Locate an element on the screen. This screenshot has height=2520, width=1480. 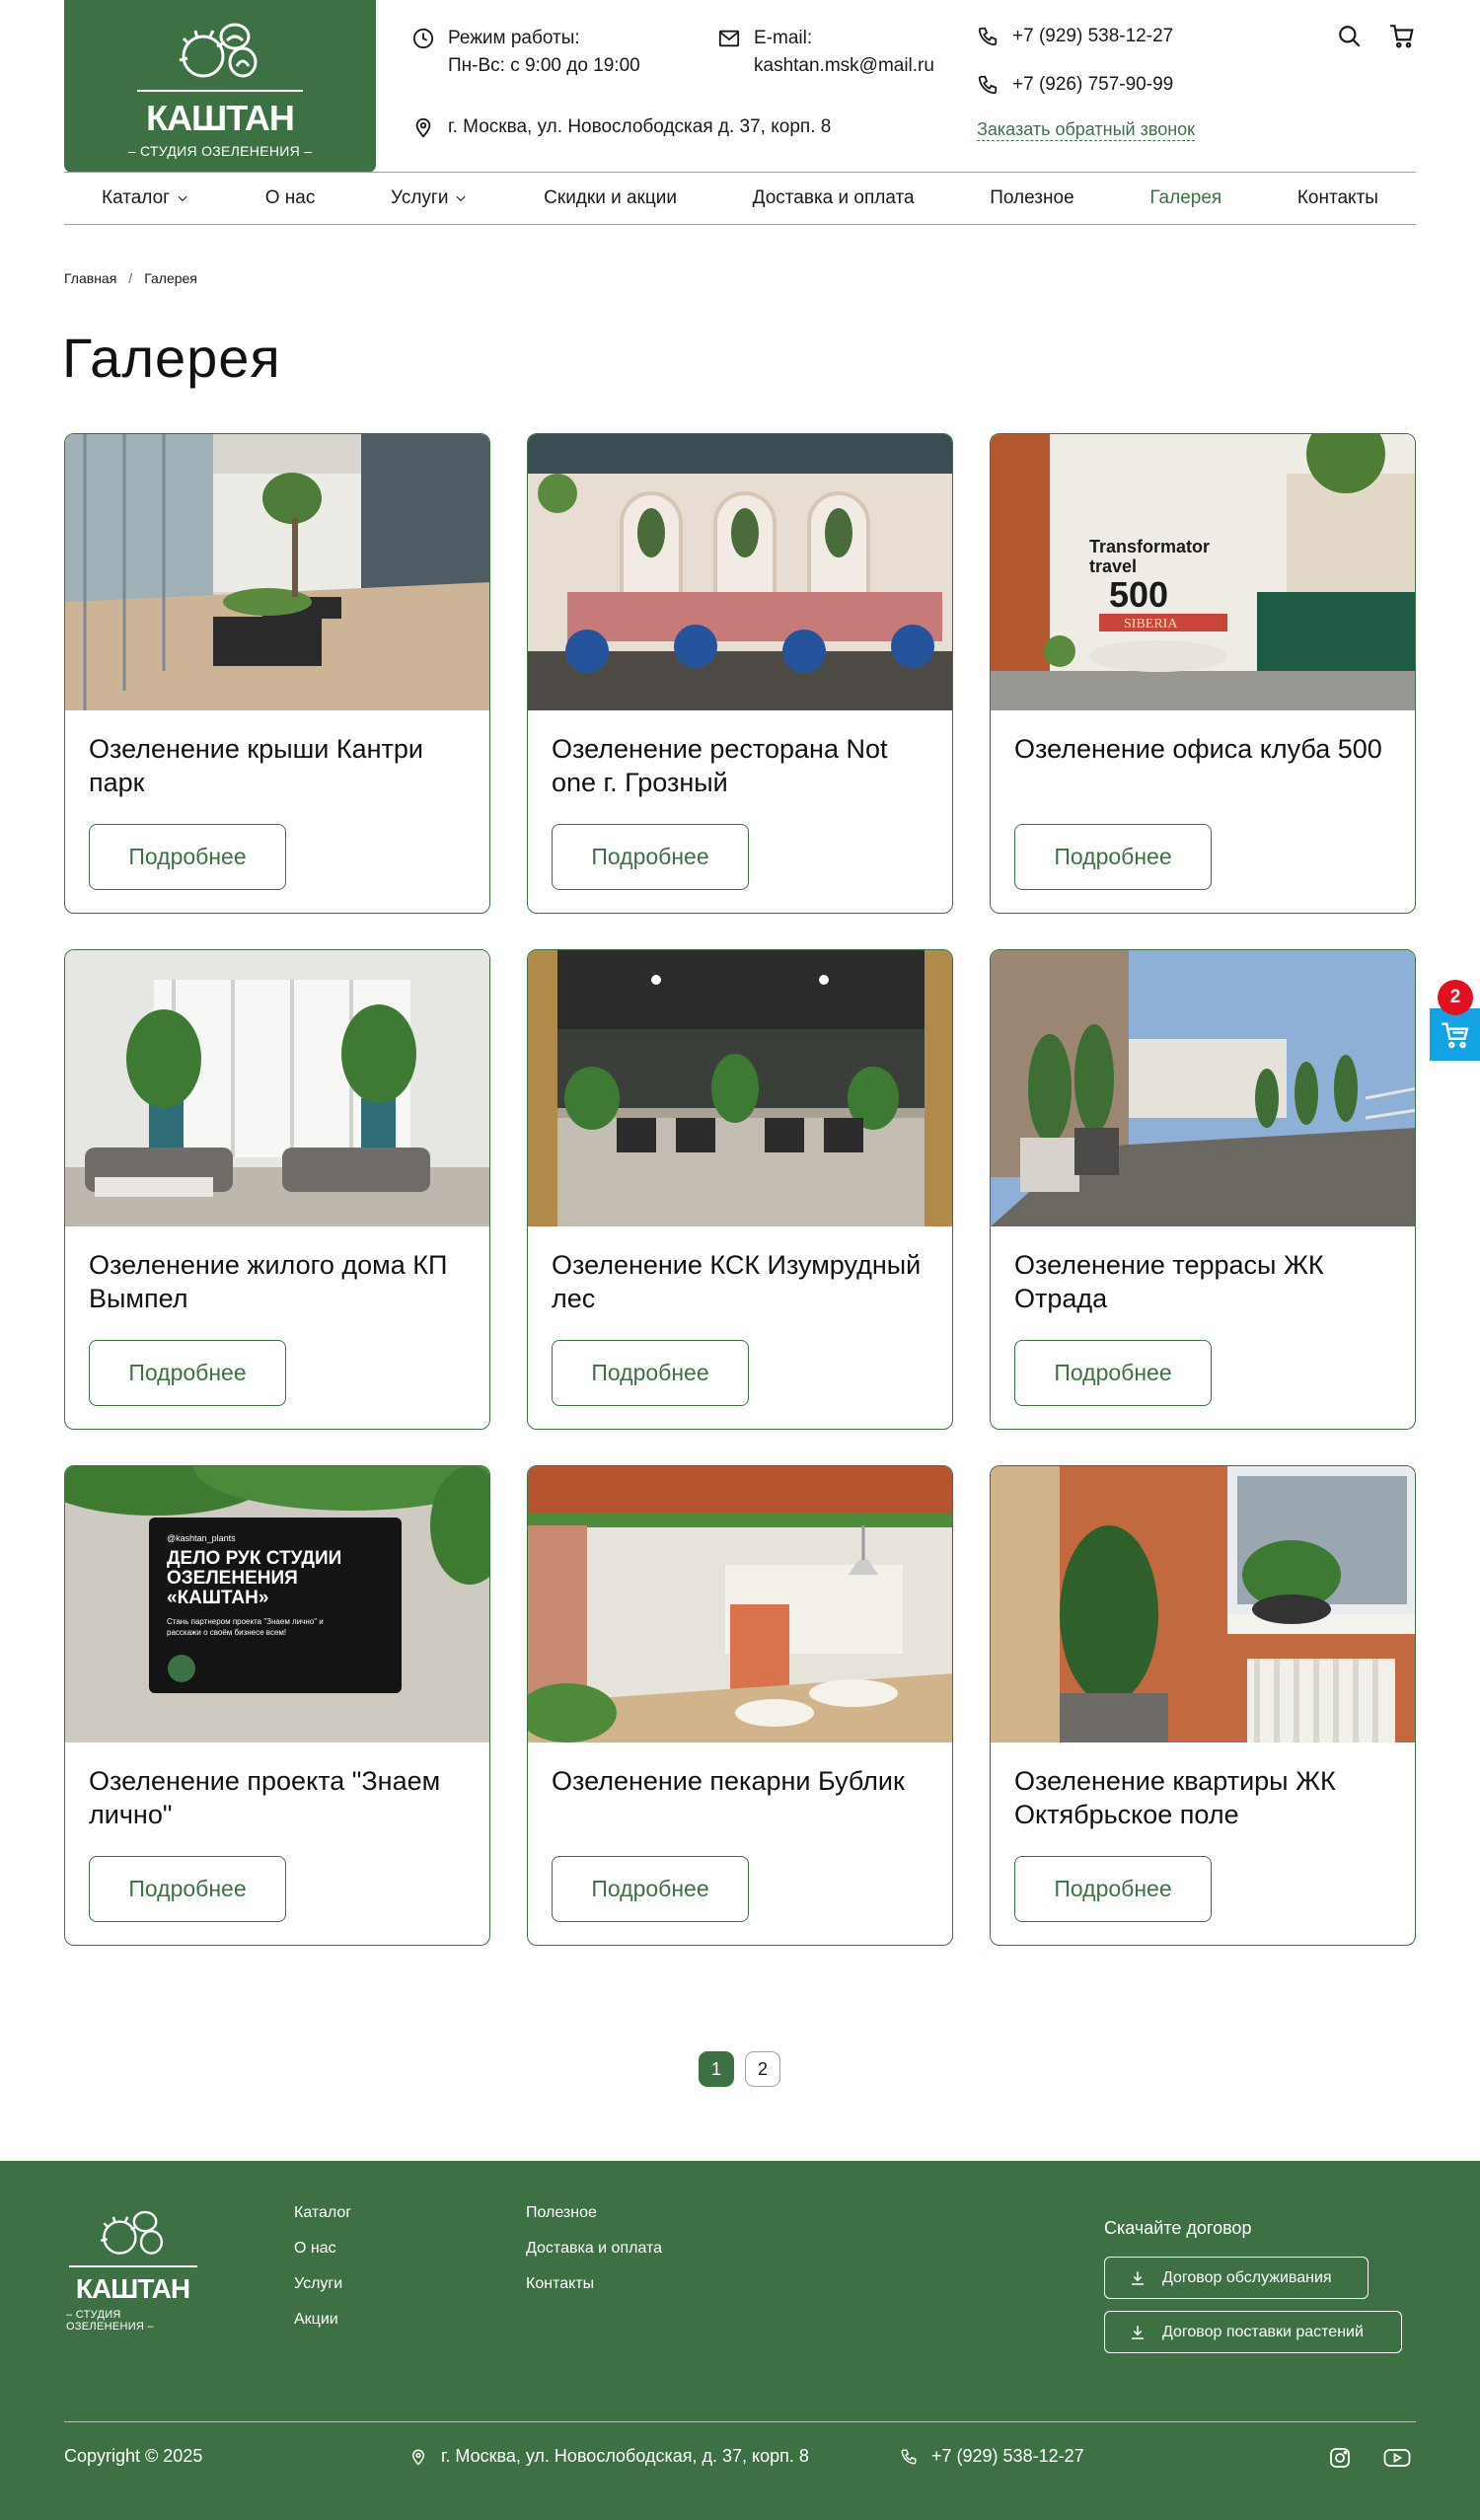
footer-link-contacts: Контакты is located at coordinates (594, 2284).